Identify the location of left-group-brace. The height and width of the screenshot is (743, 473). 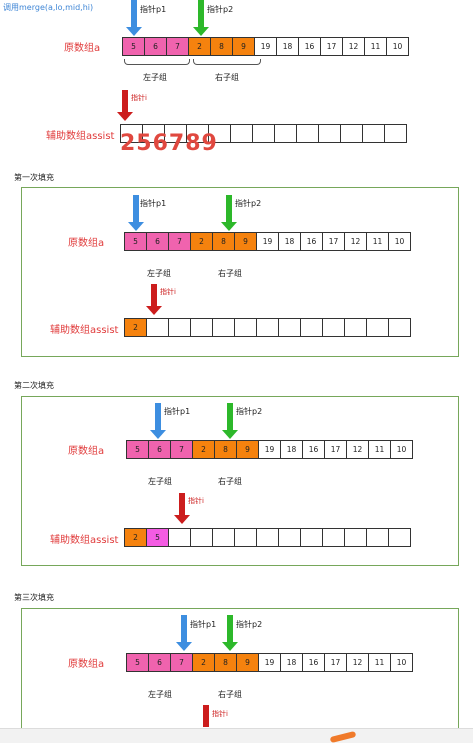
(157, 62).